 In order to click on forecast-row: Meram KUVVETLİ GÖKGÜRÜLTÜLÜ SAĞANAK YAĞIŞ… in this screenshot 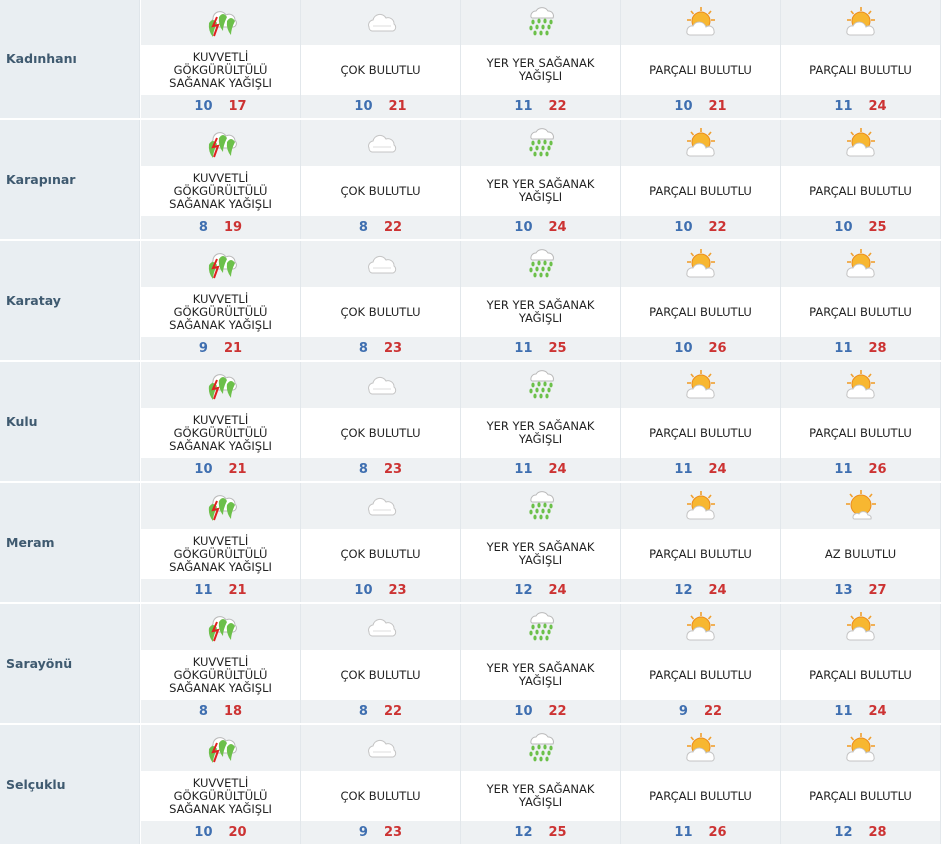, I will do `click(470, 543)`.